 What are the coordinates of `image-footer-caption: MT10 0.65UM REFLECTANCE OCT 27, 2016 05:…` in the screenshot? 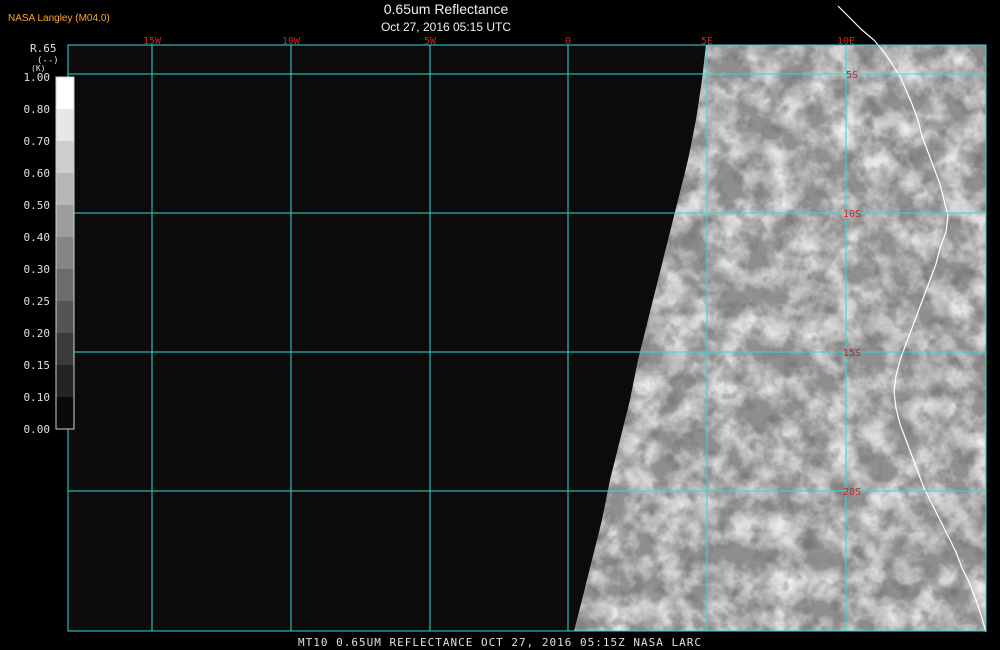 It's located at (500, 642).